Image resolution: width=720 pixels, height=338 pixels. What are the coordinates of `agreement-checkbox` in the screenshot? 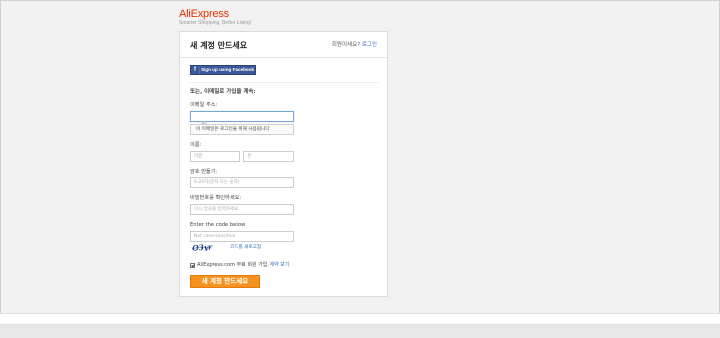 It's located at (192, 265).